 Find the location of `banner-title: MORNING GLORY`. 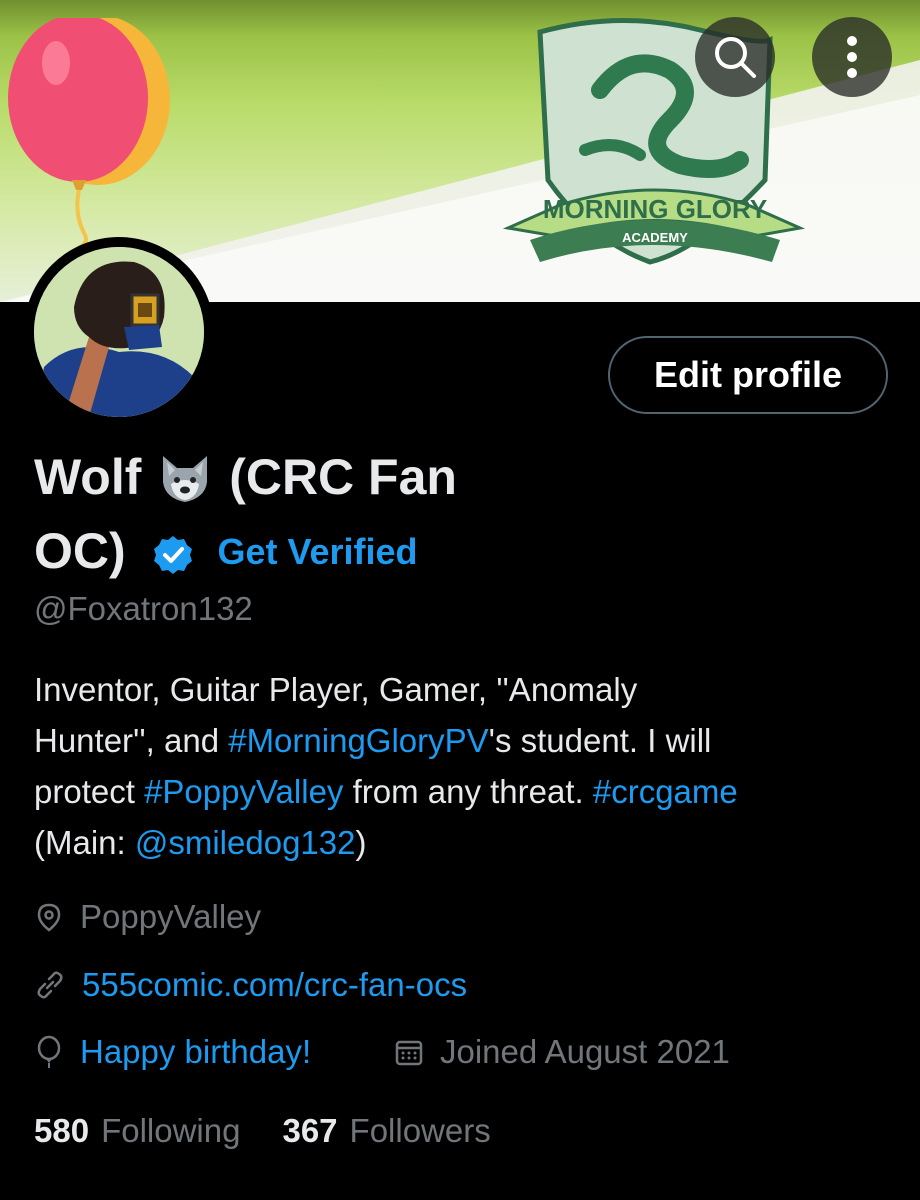

banner-title: MORNING GLORY is located at coordinates (655, 209).